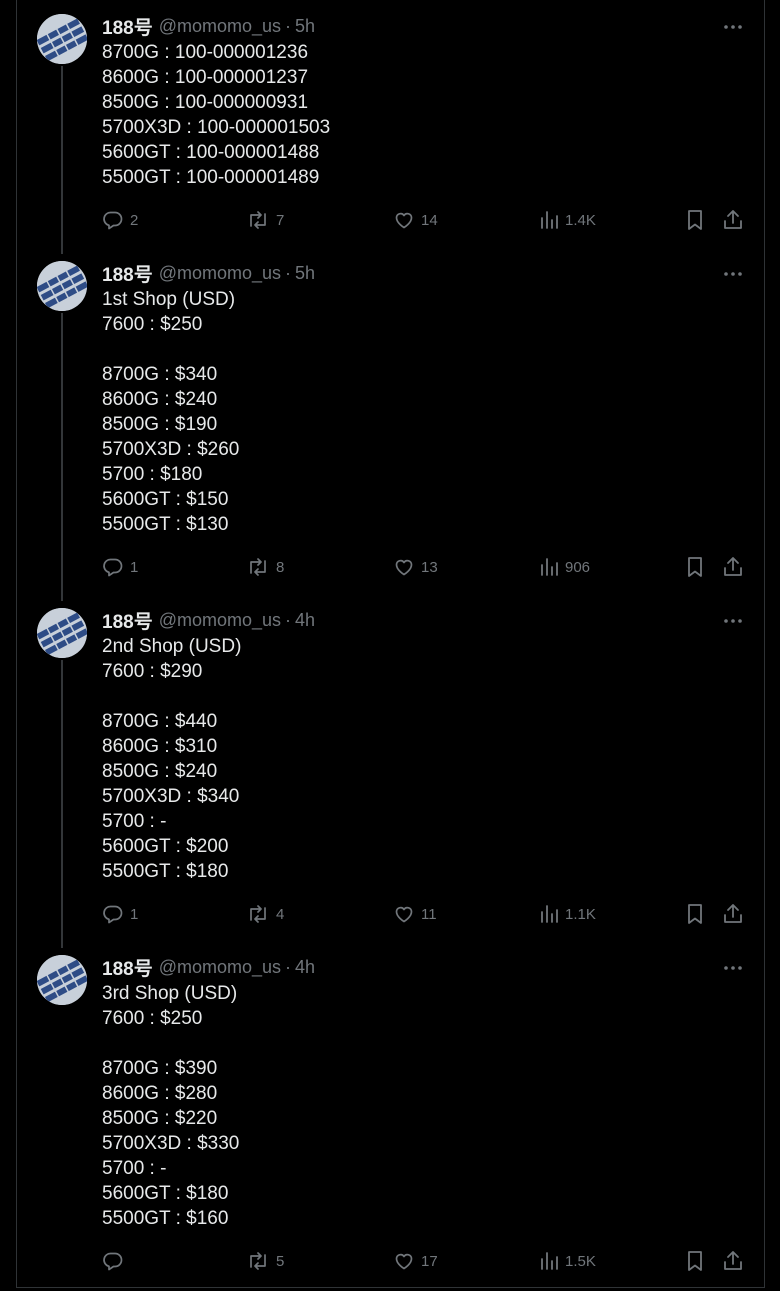 This screenshot has height=1291, width=780. I want to click on tweet-line: 5700 : $180, so click(152, 474).